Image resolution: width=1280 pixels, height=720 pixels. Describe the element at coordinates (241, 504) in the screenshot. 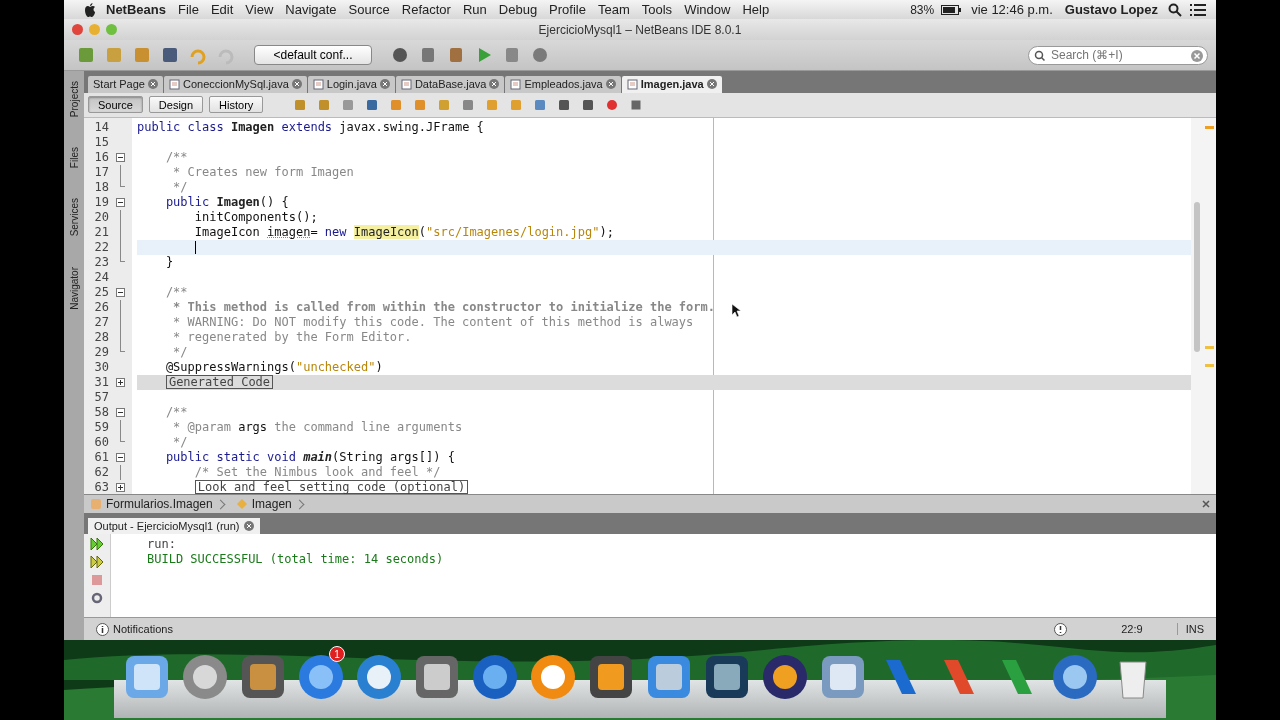

I see `diamond-icon` at that location.